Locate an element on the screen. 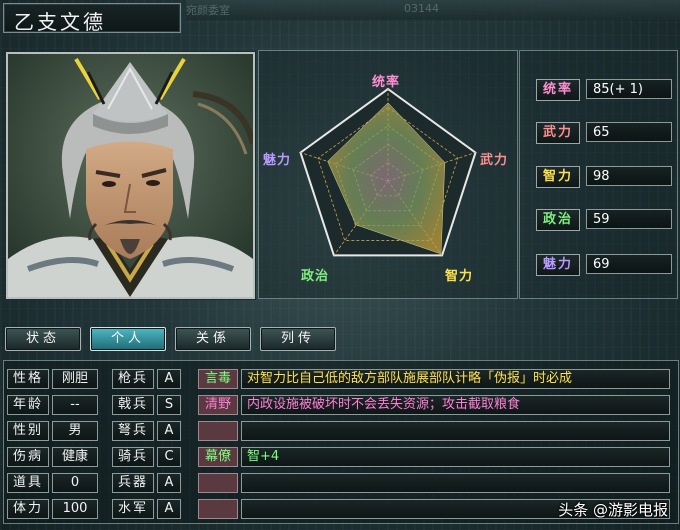  tab-personal: 个人 is located at coordinates (128, 339).